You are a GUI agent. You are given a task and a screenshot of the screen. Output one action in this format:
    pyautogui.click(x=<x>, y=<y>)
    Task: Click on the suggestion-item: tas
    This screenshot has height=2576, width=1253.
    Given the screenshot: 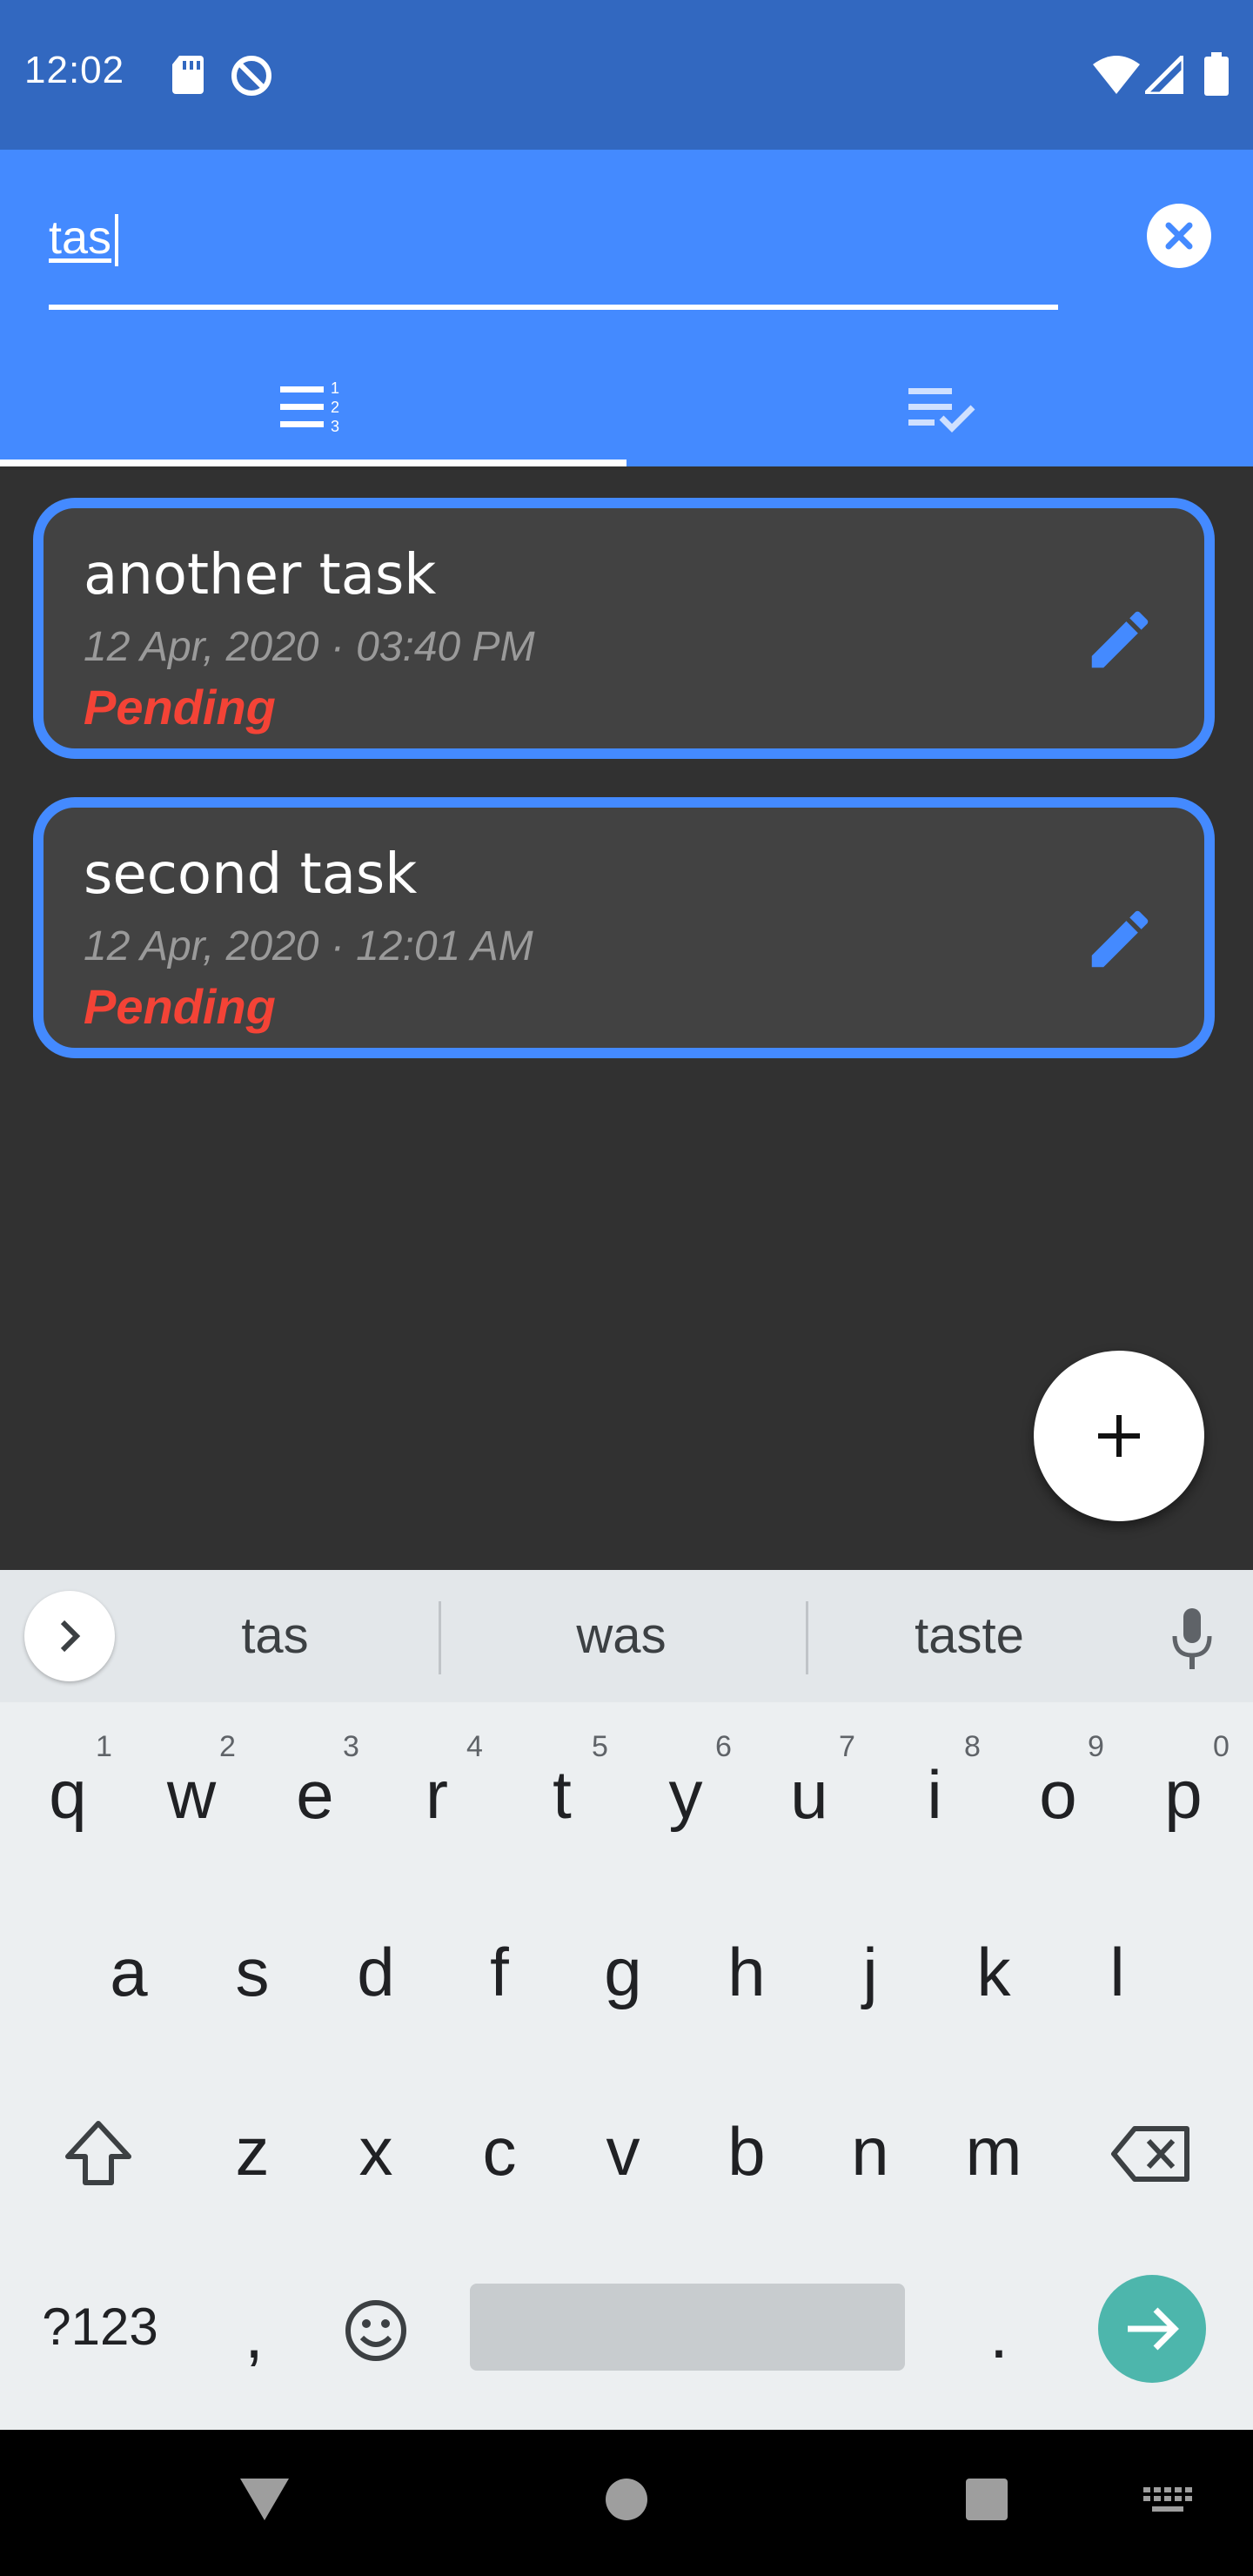 What is the action you would take?
    pyautogui.click(x=275, y=1636)
    